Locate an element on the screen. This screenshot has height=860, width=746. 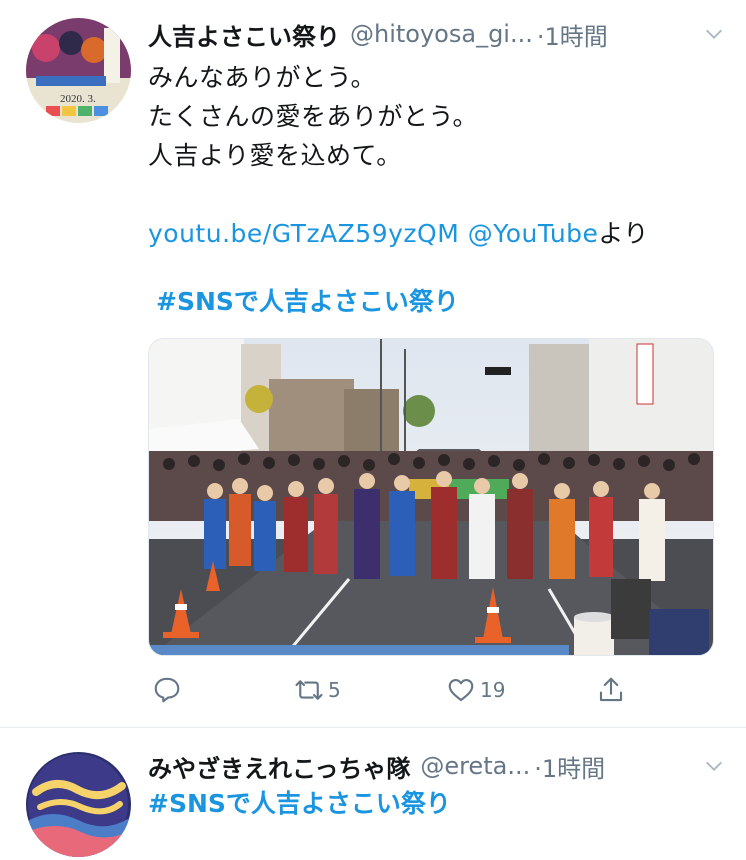
link-line: youtu.be/GTzAZ59yzQM @YouTubeより is located at coordinates (398, 233).